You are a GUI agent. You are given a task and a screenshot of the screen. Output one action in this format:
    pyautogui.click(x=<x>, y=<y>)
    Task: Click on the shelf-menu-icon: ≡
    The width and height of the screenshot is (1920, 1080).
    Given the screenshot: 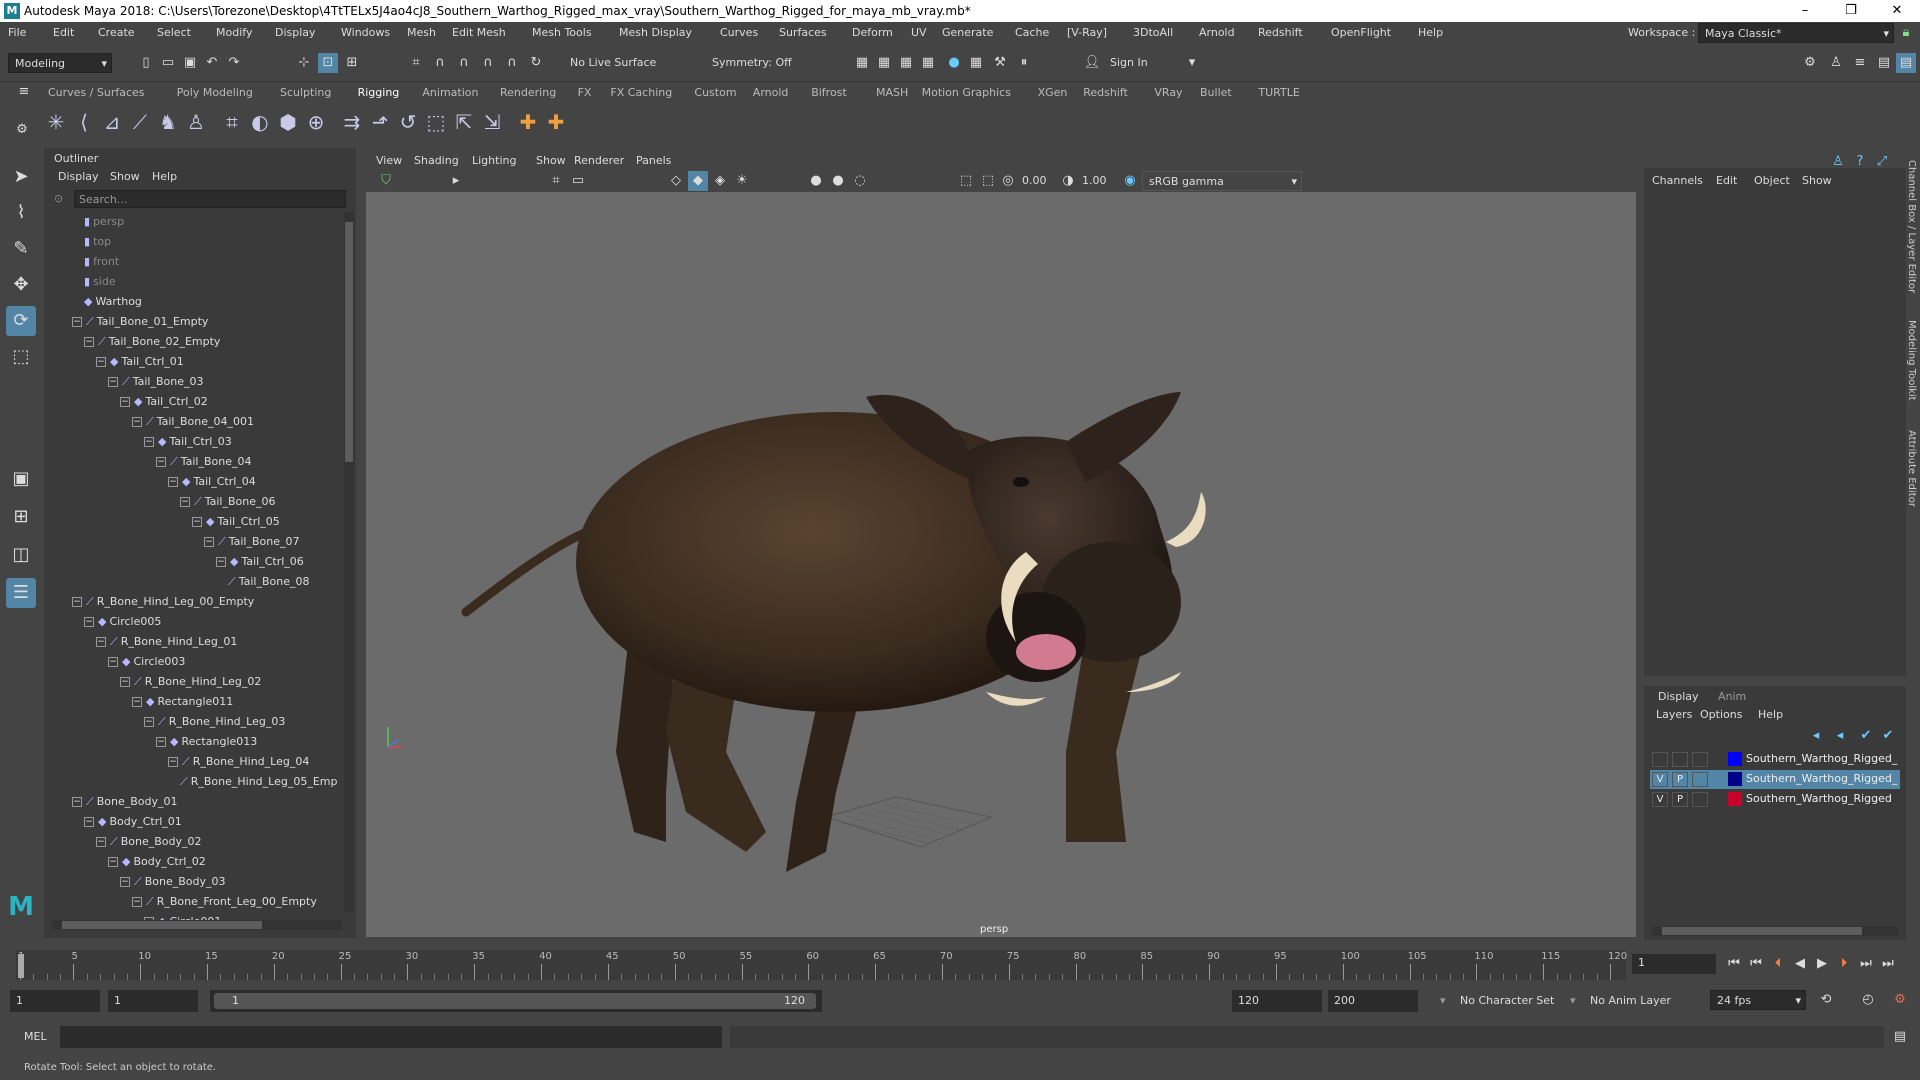 What is the action you would take?
    pyautogui.click(x=24, y=92)
    